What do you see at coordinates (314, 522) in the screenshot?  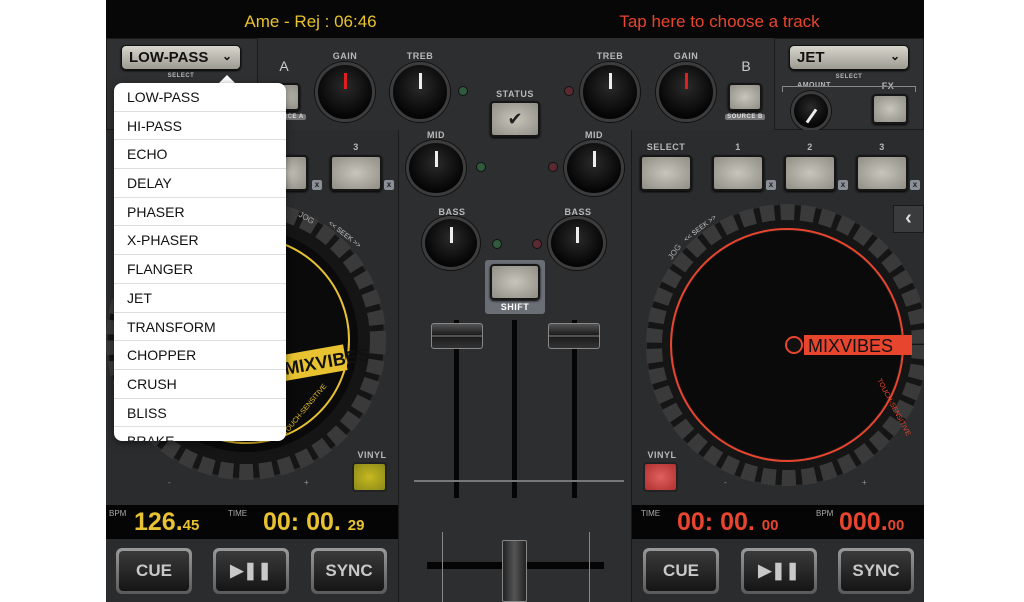 I see `time-value: 00: 00. 29` at bounding box center [314, 522].